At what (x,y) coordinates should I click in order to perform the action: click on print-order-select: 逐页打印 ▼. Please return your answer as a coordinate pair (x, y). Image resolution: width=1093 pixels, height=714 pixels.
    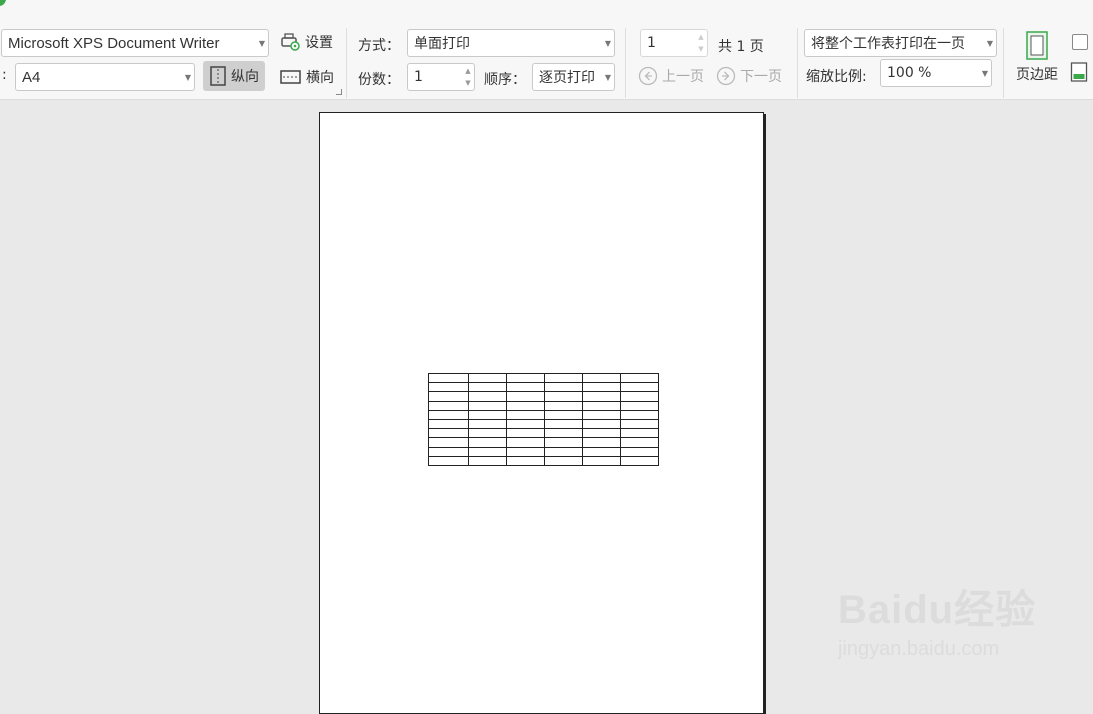
    Looking at the image, I should click on (573, 77).